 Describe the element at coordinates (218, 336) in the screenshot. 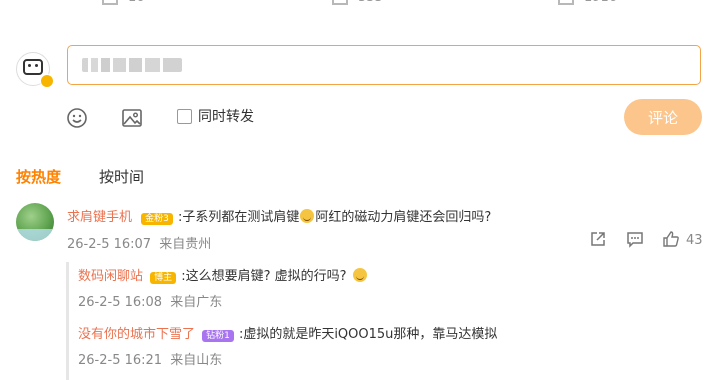

I see `diamond-fan-badge: 钻粉1` at that location.